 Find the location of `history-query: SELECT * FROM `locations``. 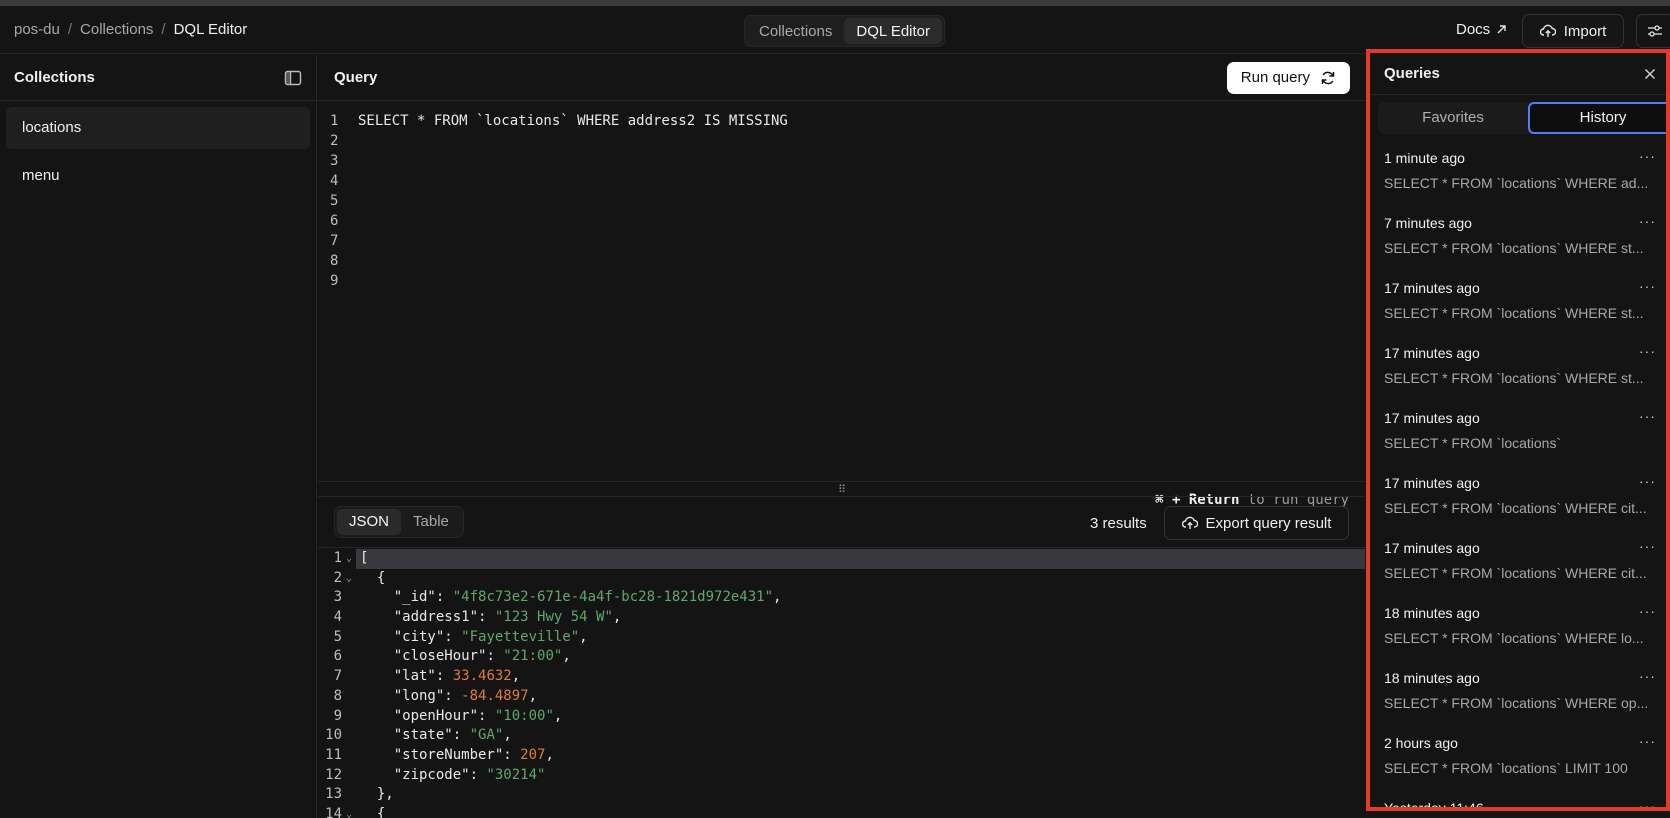

history-query: SELECT * FROM `locations` is located at coordinates (1473, 443).